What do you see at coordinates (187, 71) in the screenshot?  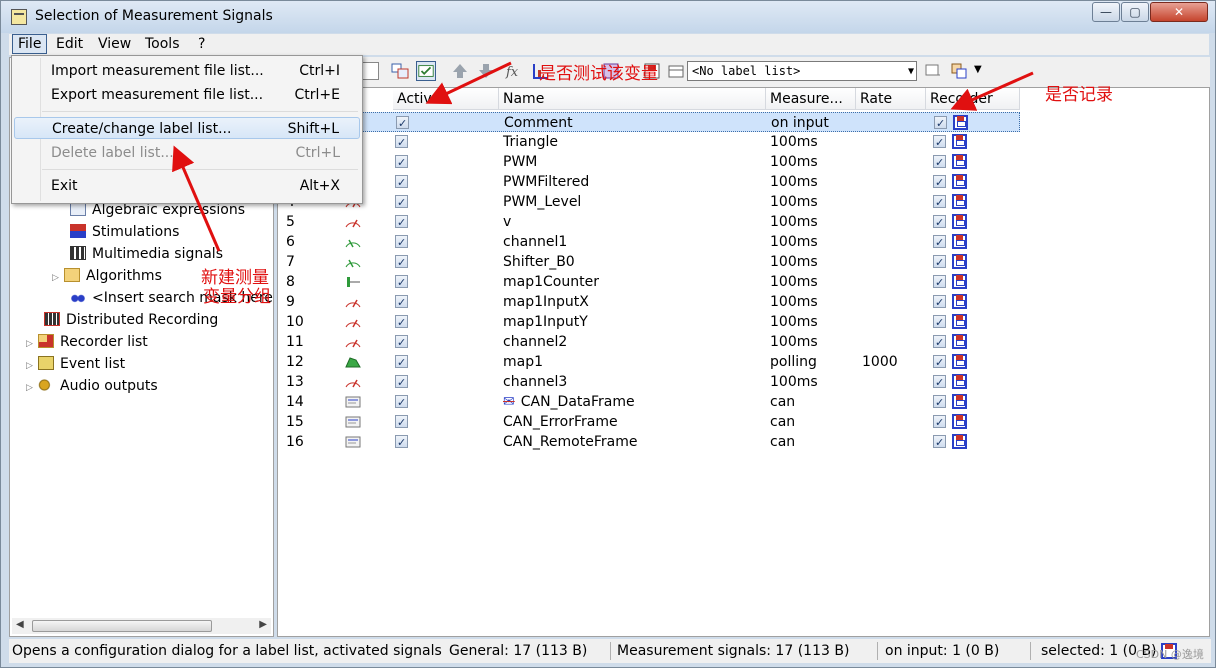 I see `menu-item-import: Import measurement file list... Ctrl+I` at bounding box center [187, 71].